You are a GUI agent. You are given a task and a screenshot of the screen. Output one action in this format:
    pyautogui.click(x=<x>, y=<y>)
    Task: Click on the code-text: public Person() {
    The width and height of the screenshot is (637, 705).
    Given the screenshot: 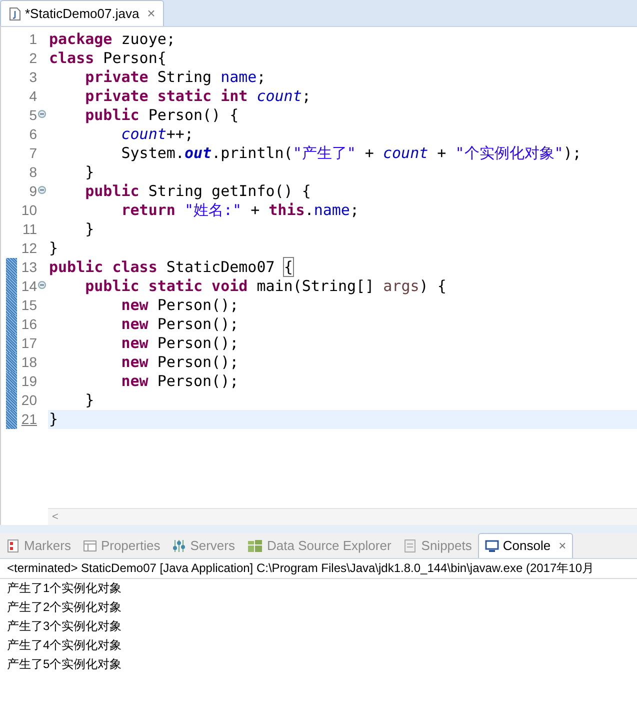 What is the action you would take?
    pyautogui.click(x=161, y=115)
    